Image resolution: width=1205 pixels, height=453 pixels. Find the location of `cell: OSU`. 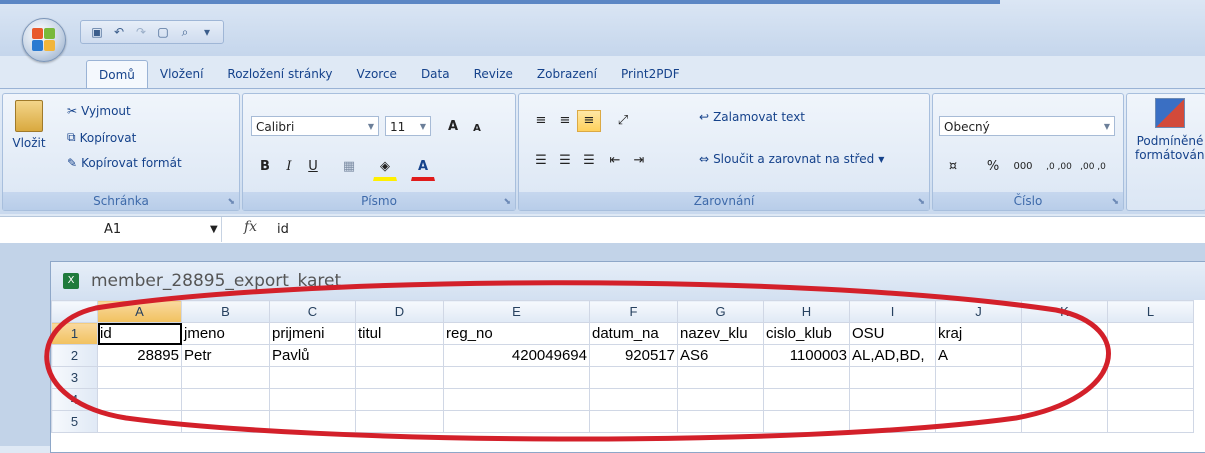

cell: OSU is located at coordinates (892, 333).